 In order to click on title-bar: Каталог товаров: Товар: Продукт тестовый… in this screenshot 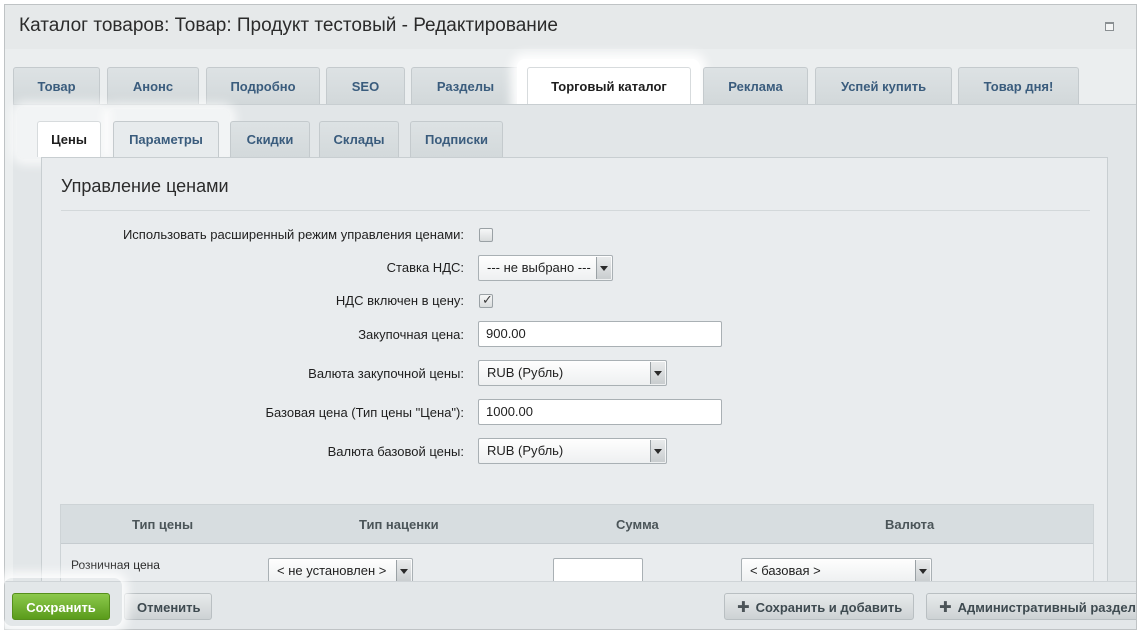, I will do `click(570, 27)`.